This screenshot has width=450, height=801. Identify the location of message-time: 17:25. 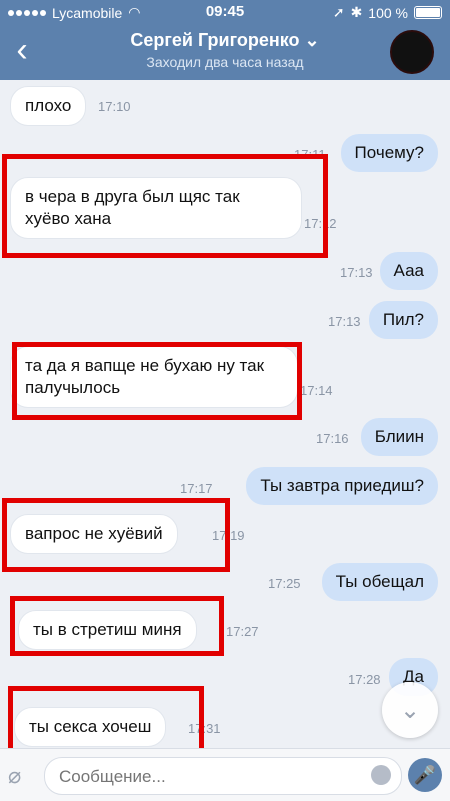
(284, 583).